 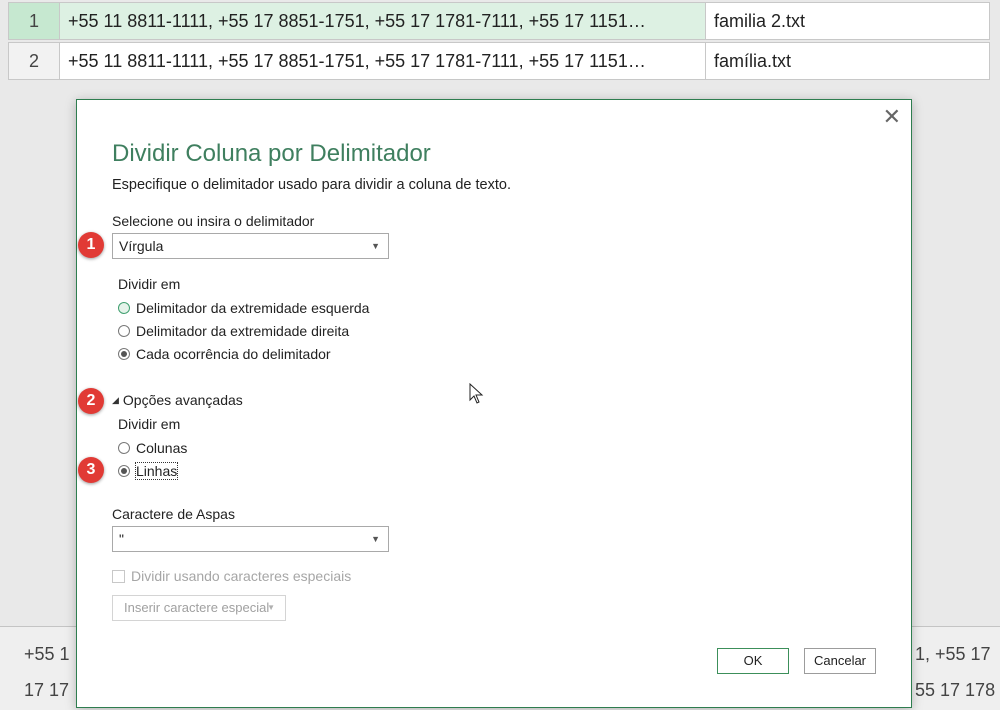 What do you see at coordinates (91, 245) in the screenshot?
I see `step-badge: 1` at bounding box center [91, 245].